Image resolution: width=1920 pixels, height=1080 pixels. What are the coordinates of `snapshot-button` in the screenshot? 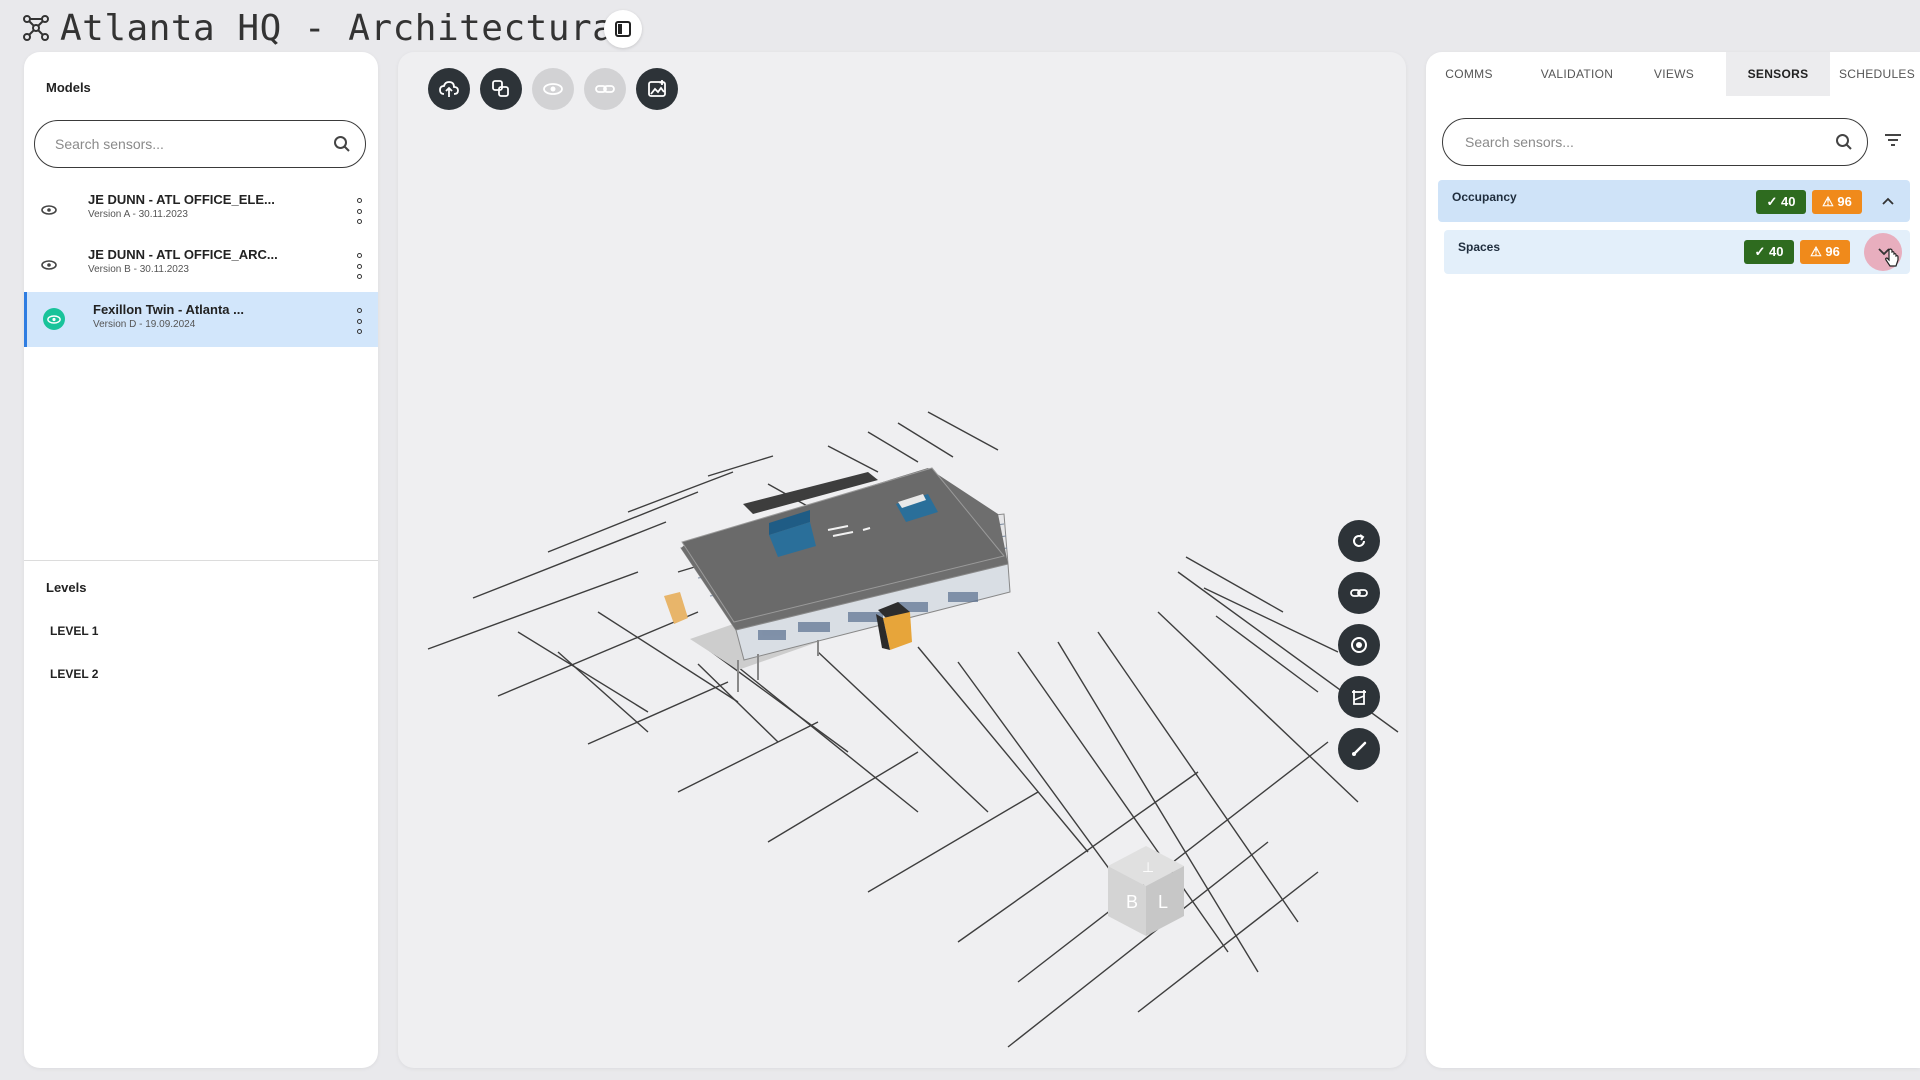 It's located at (657, 89).